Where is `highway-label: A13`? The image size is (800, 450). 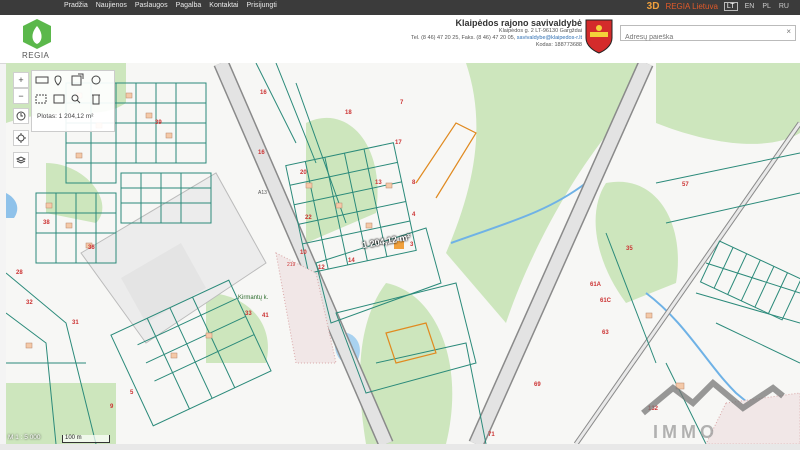
highway-label: A13 is located at coordinates (262, 193).